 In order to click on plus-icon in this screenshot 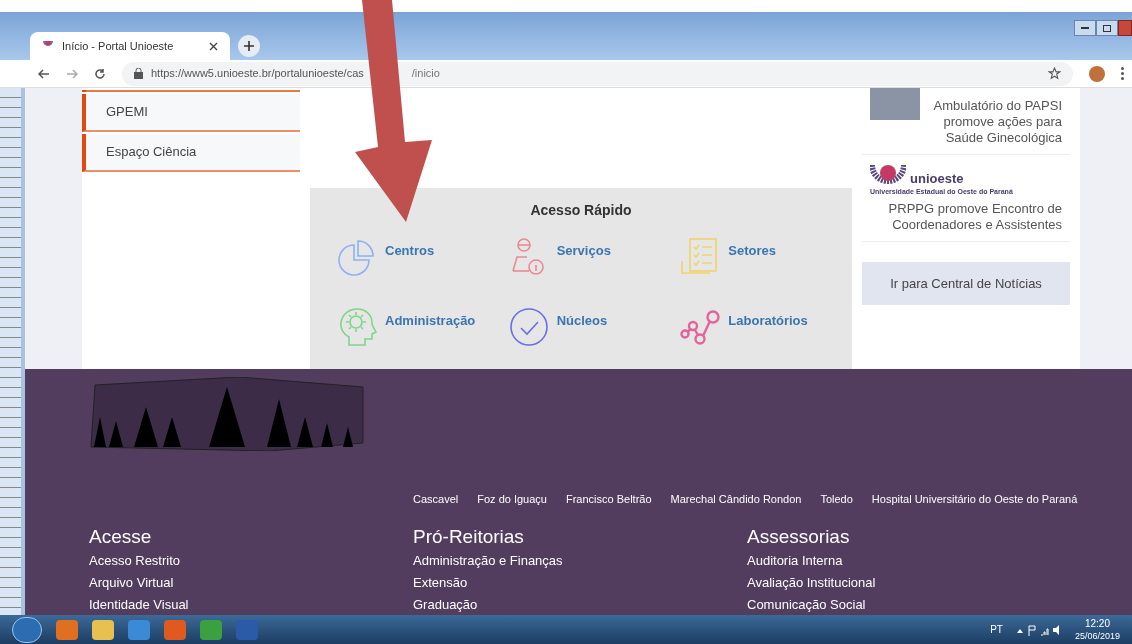, I will do `click(249, 46)`.